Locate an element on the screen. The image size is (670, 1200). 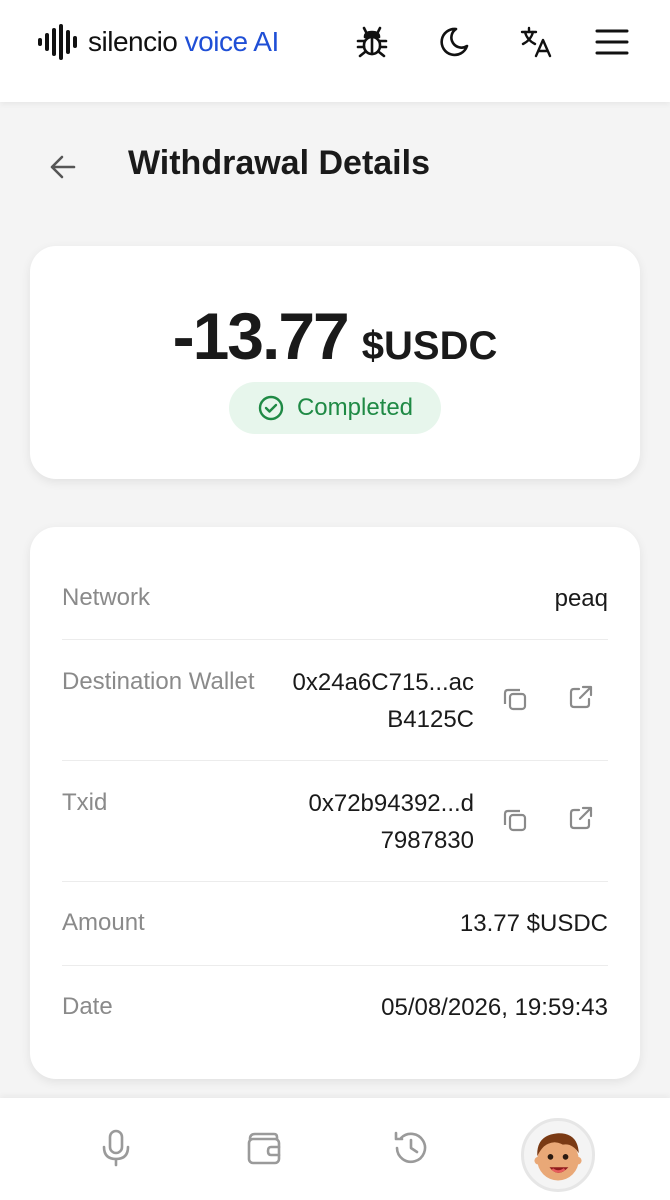
status-badge: Completed is located at coordinates (335, 408).